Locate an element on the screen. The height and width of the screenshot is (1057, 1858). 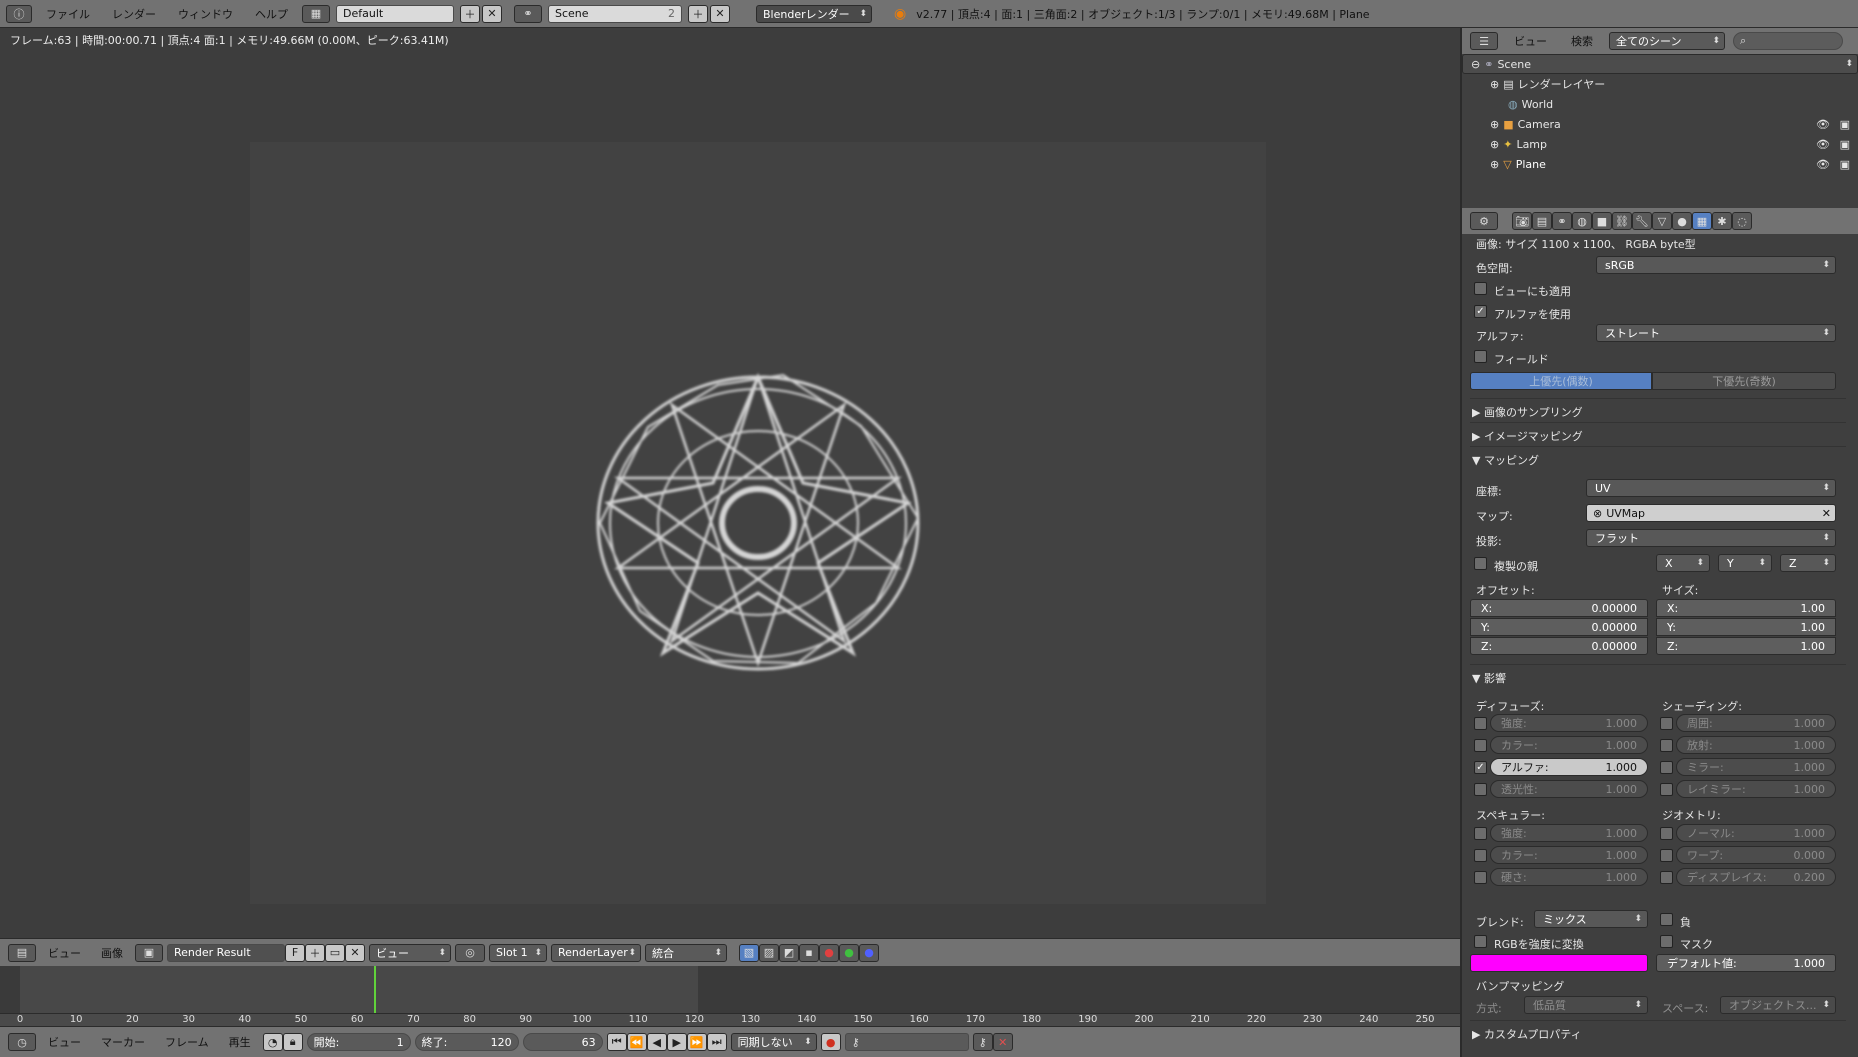
tab-texture-icon: ▦ is located at coordinates (1702, 221).